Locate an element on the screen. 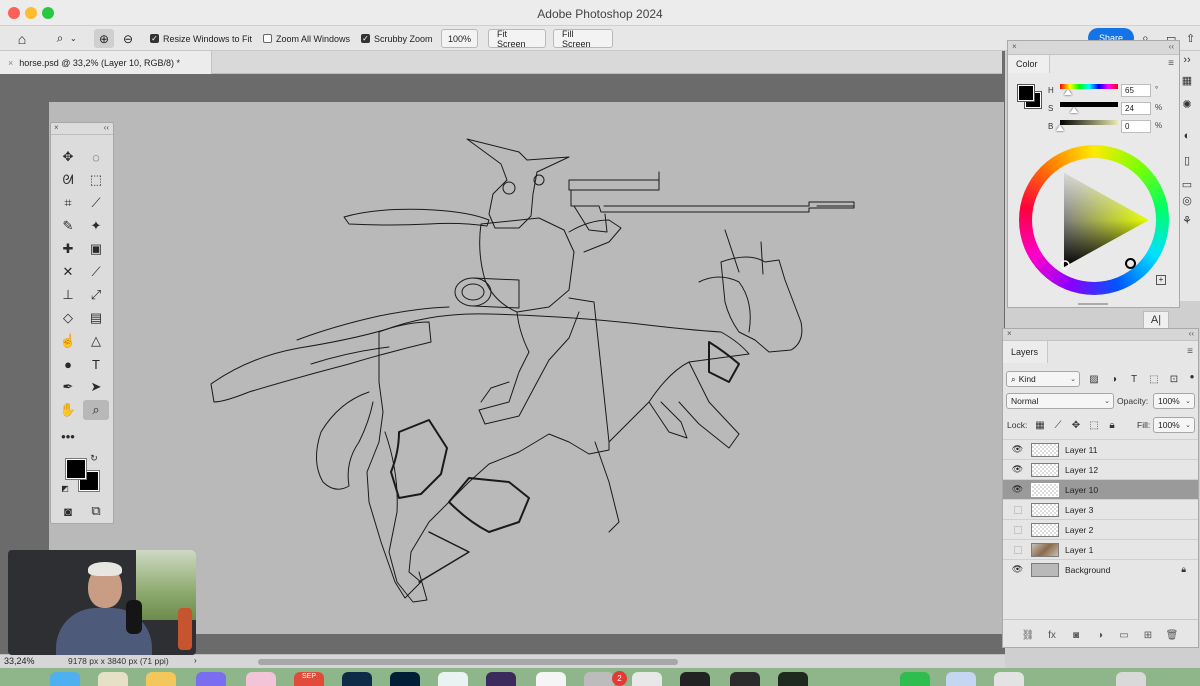 The height and width of the screenshot is (686, 1200). zoom-all-windows-checkbox: Zoom All Windows is located at coordinates (306, 38).